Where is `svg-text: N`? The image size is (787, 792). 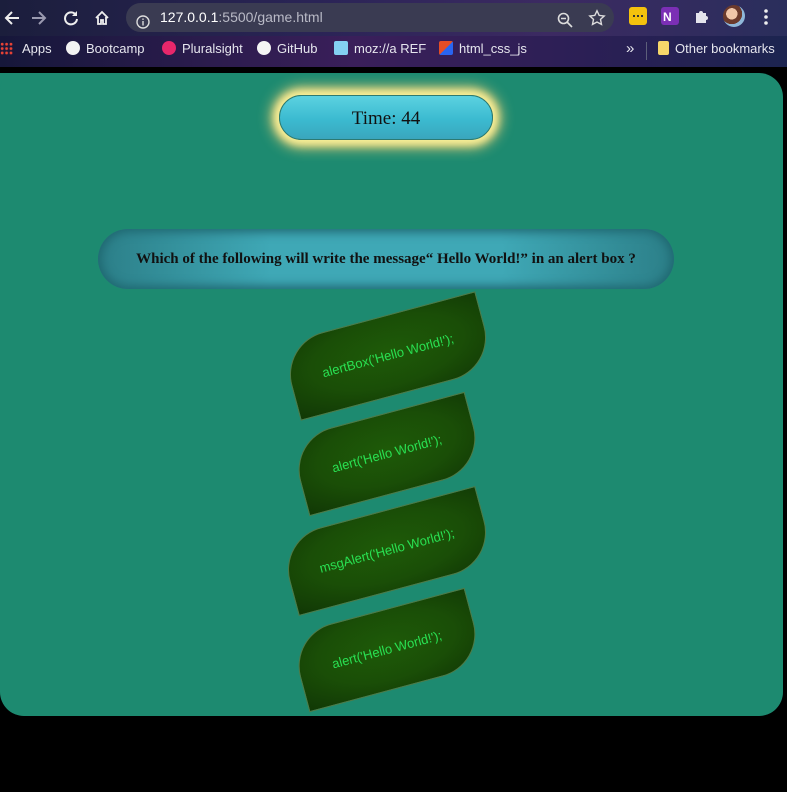
svg-text: N is located at coordinates (667, 17).